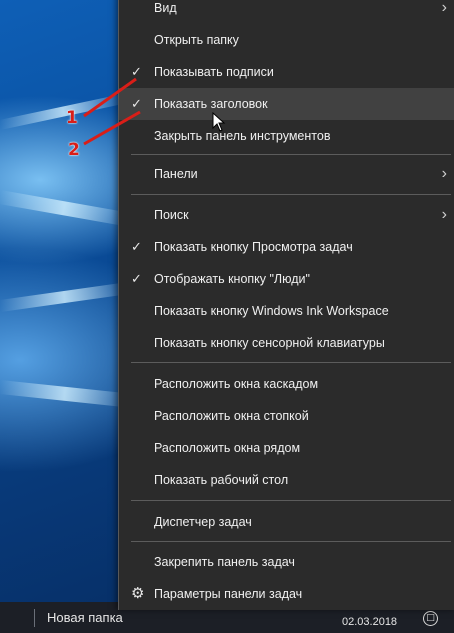  I want to click on menu-item-label: Показать кнопку Windows Ink Workspace, so click(271, 311).